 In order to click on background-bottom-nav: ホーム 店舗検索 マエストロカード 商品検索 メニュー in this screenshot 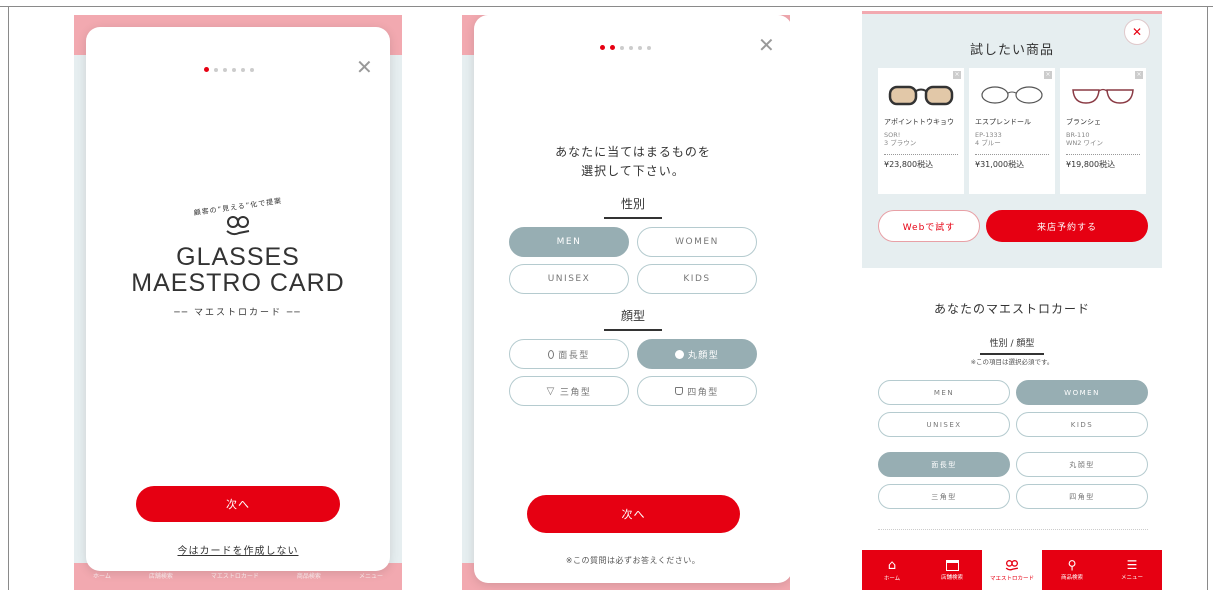, I will do `click(238, 575)`.